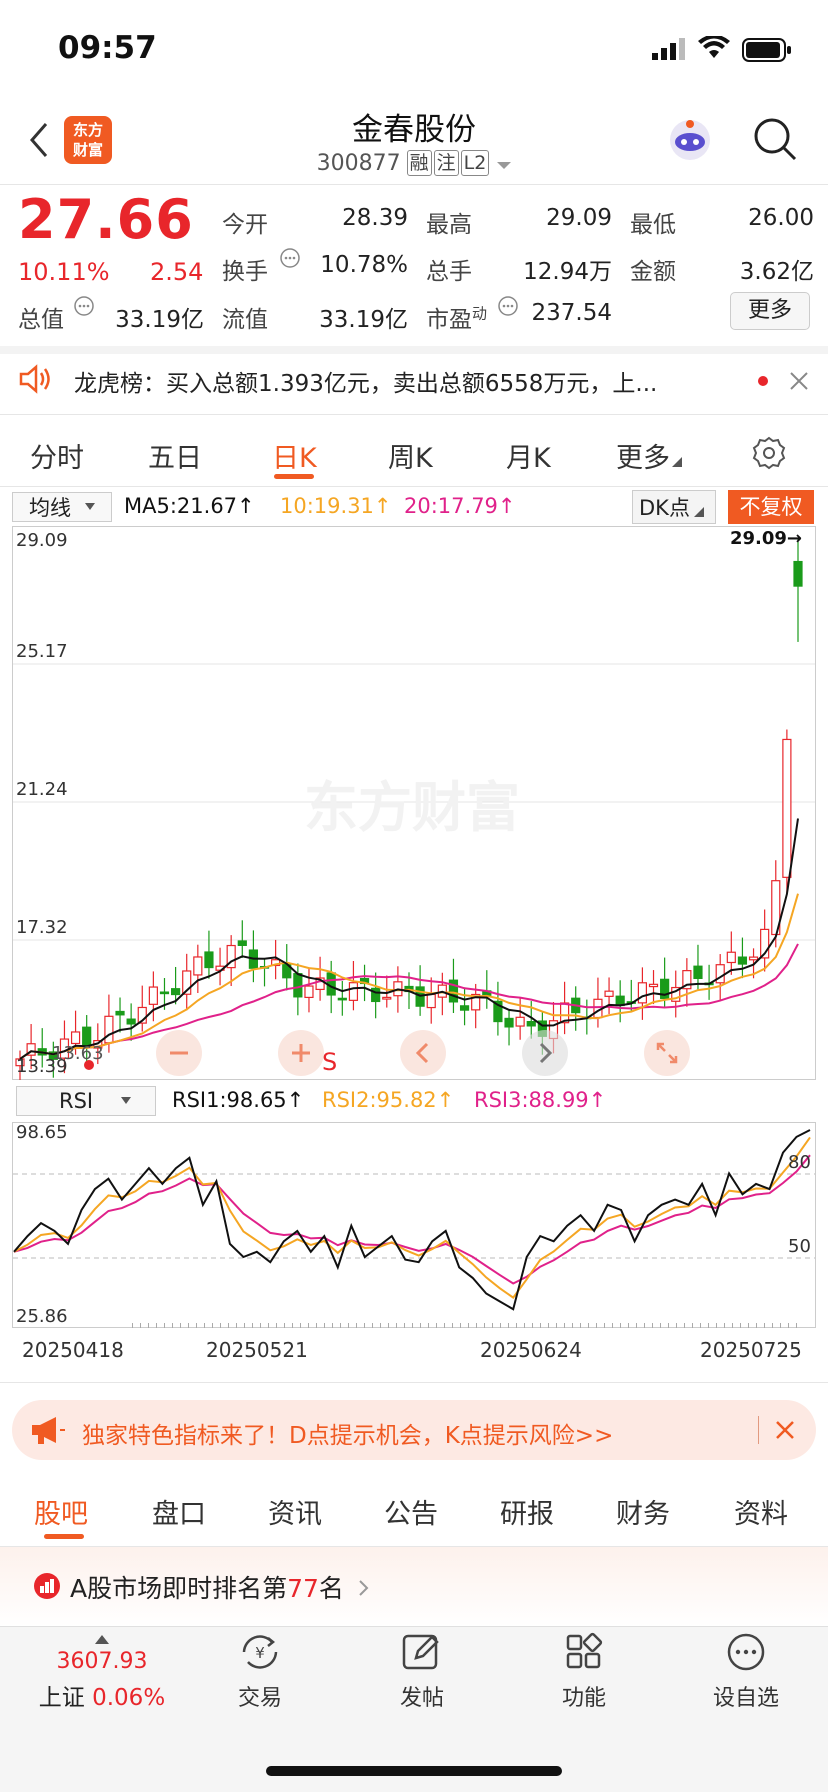 The height and width of the screenshot is (1792, 828). What do you see at coordinates (674, 507) in the screenshot?
I see `dk-point-button: DK点` at bounding box center [674, 507].